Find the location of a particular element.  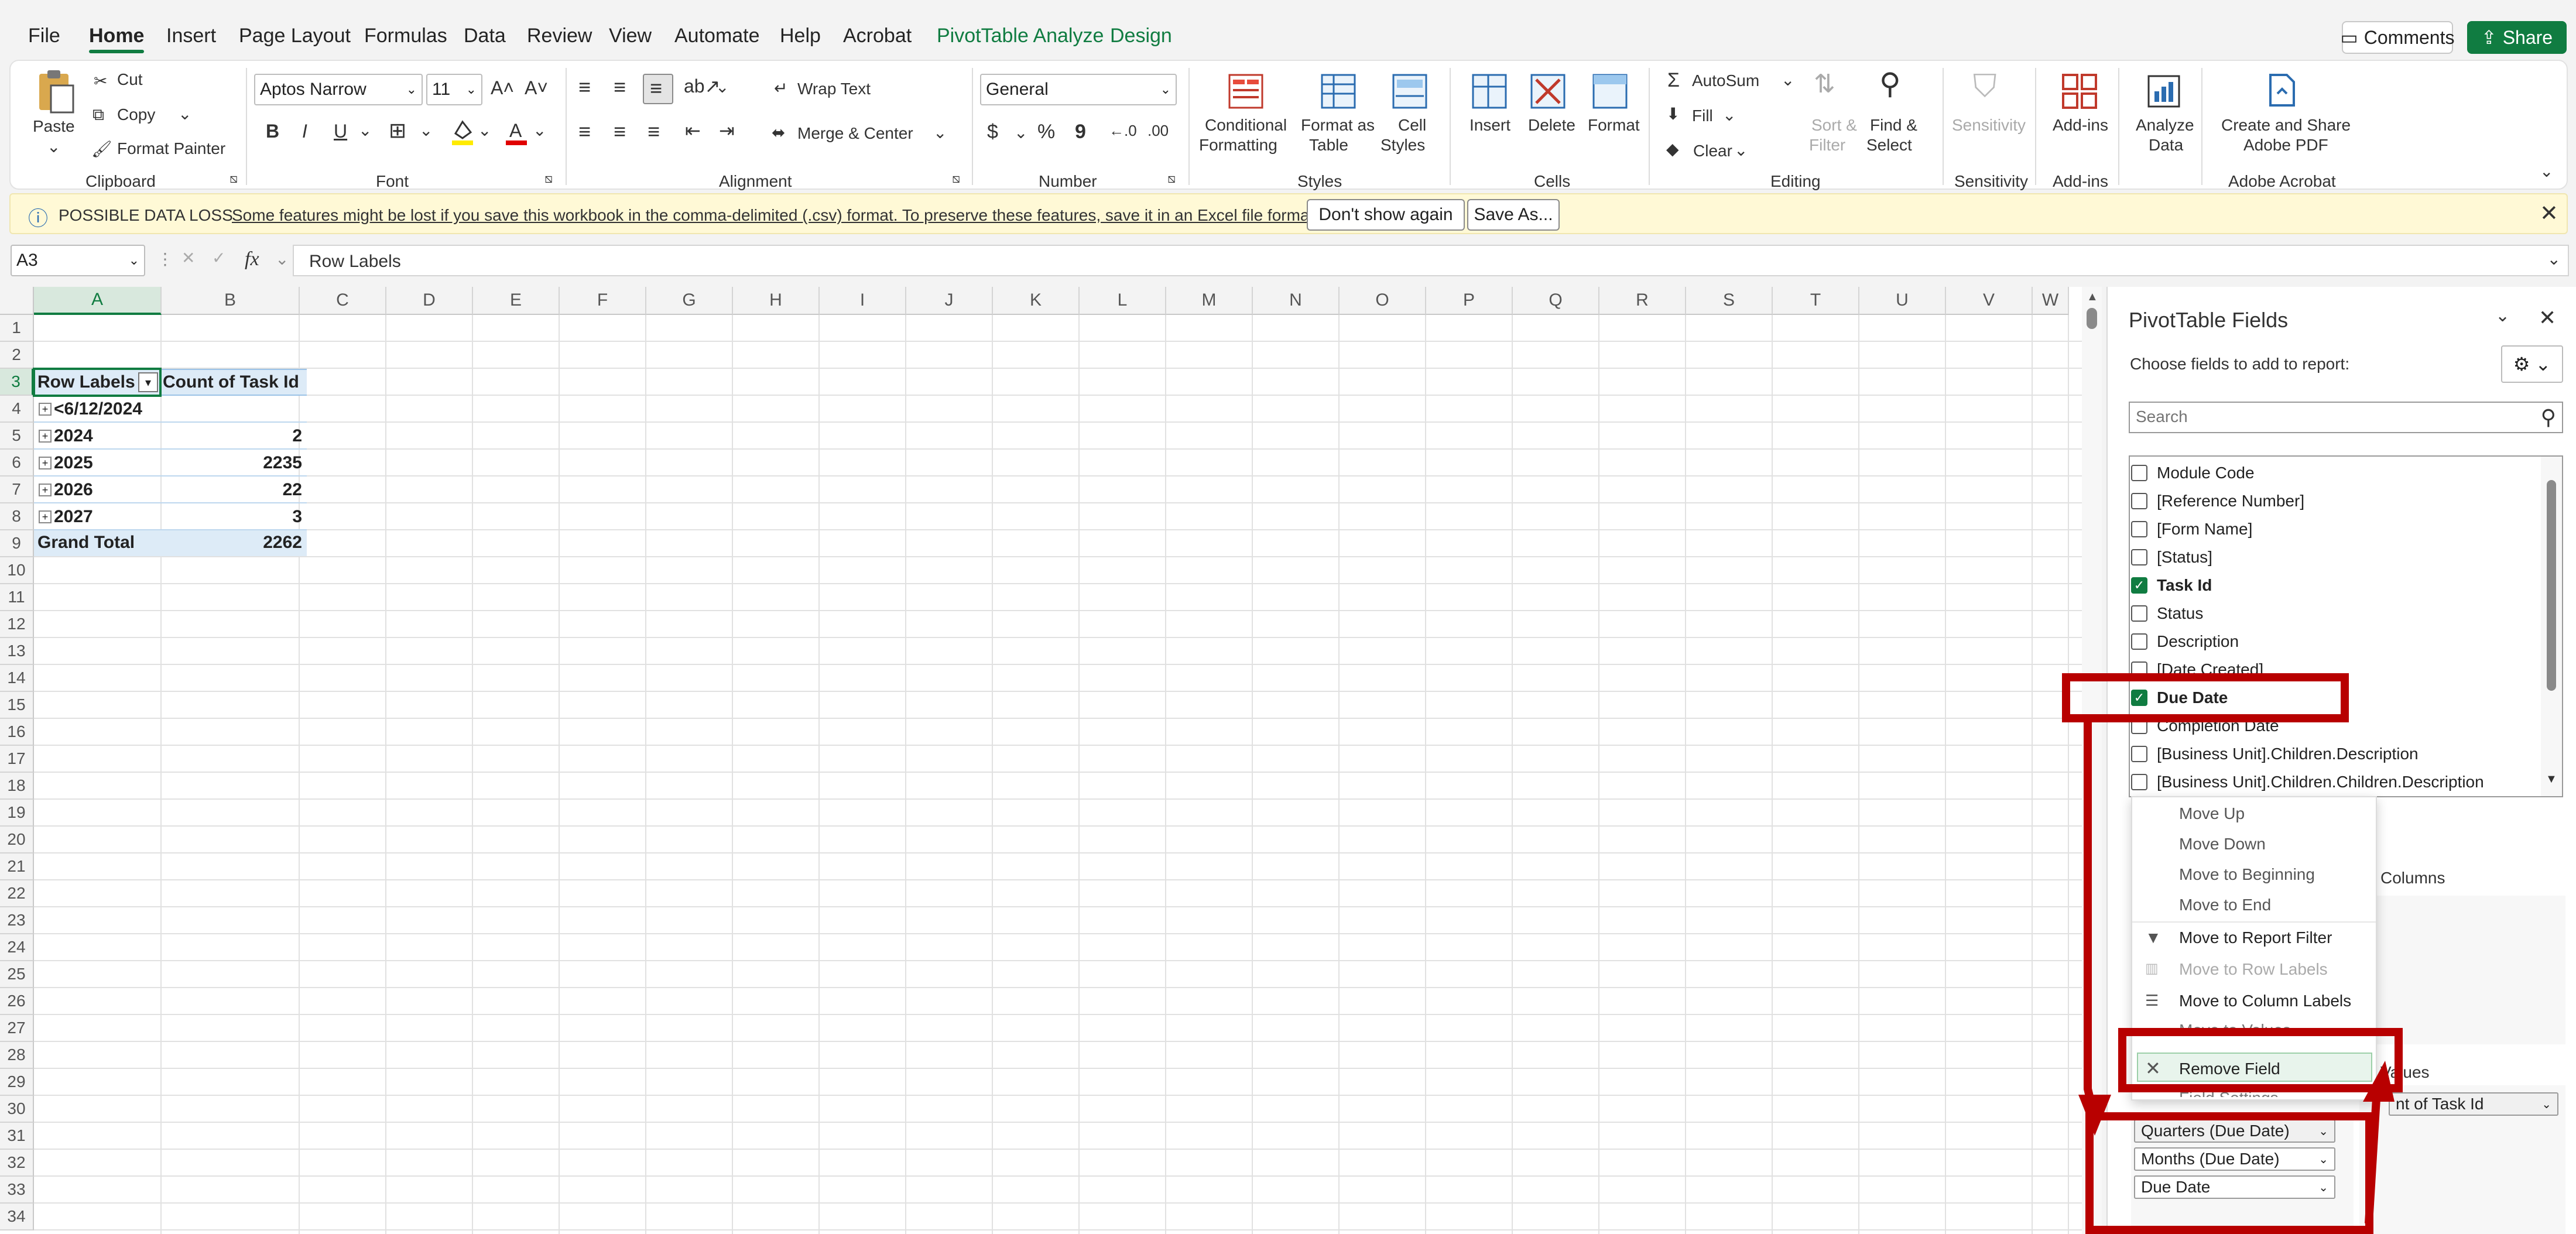

column-header-h: H is located at coordinates (776, 301).